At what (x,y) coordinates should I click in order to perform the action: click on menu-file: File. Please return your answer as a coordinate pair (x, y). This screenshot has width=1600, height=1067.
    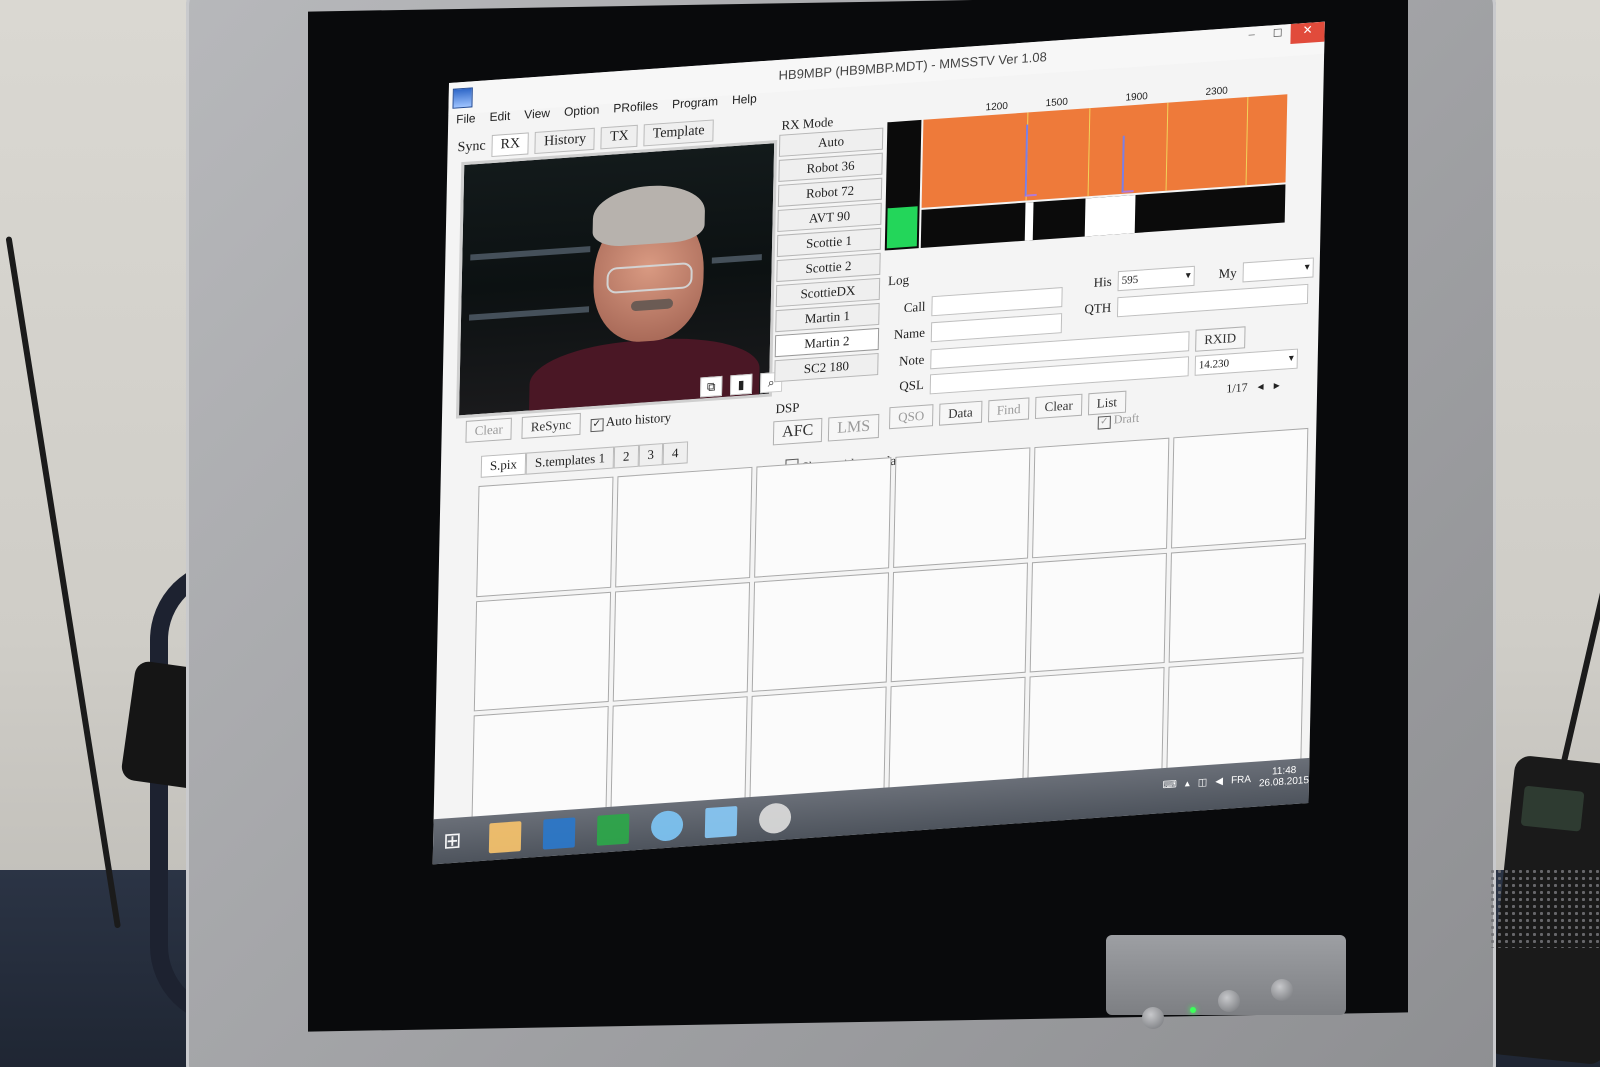
    Looking at the image, I should click on (466, 118).